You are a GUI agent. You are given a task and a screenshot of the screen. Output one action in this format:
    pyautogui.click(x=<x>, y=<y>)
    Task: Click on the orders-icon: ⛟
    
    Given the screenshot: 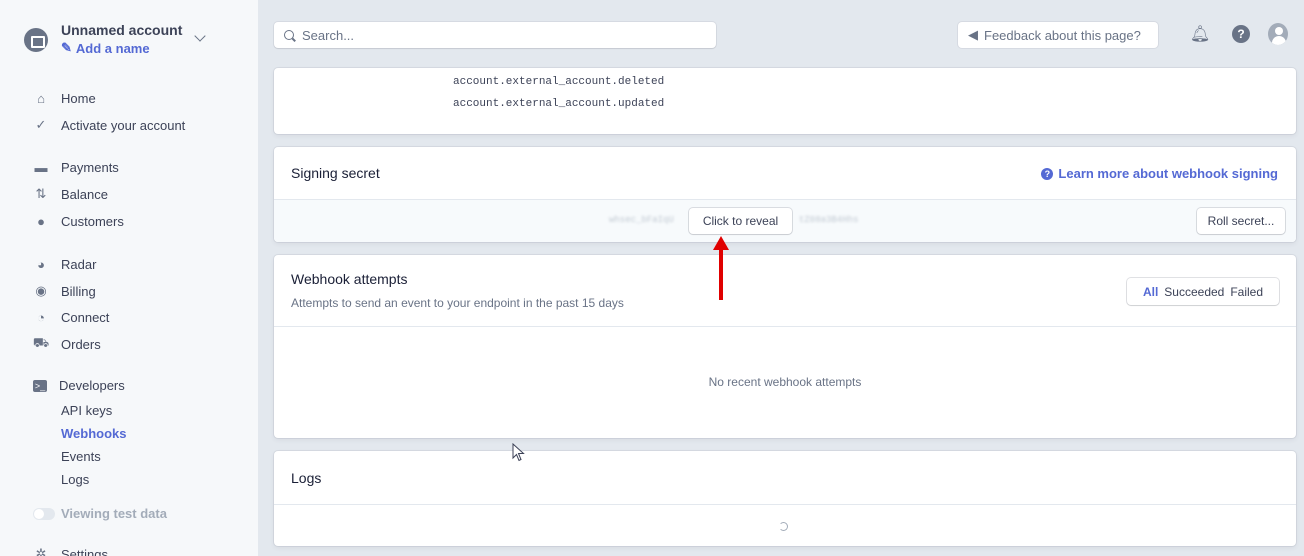 What is the action you would take?
    pyautogui.click(x=41, y=342)
    